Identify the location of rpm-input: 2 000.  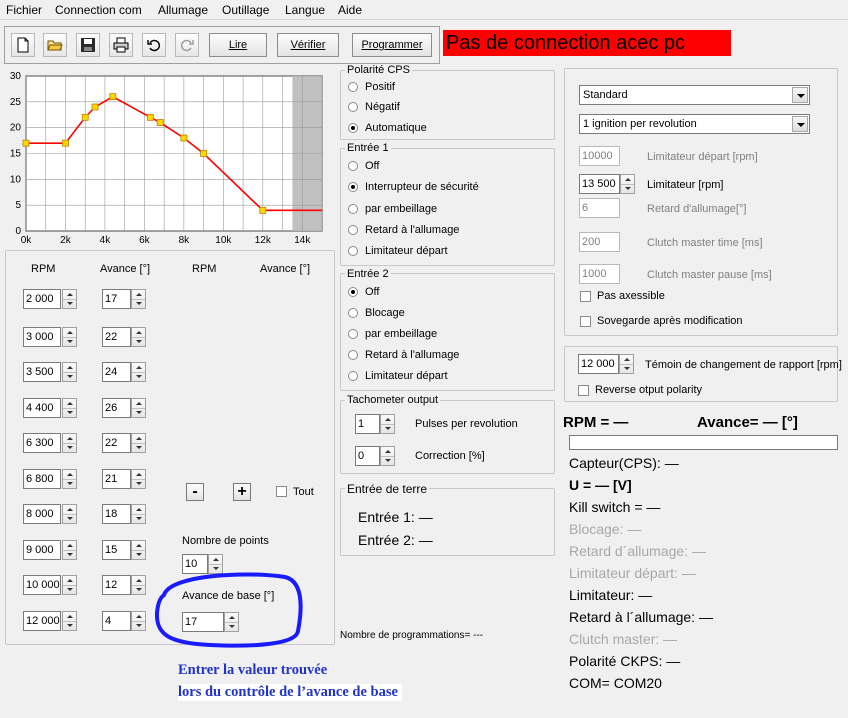
(42, 299).